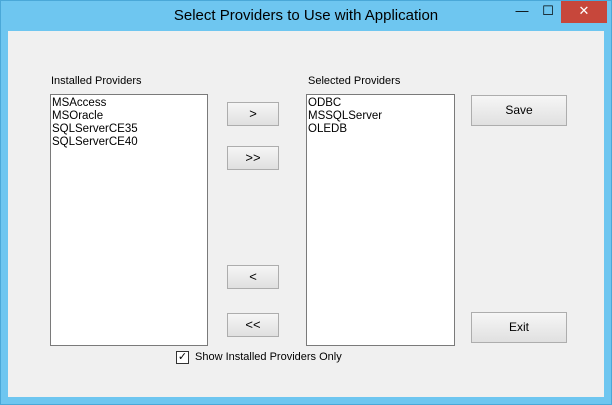 This screenshot has width=612, height=405. Describe the element at coordinates (129, 116) in the screenshot. I see `list-item: MSOracle` at that location.